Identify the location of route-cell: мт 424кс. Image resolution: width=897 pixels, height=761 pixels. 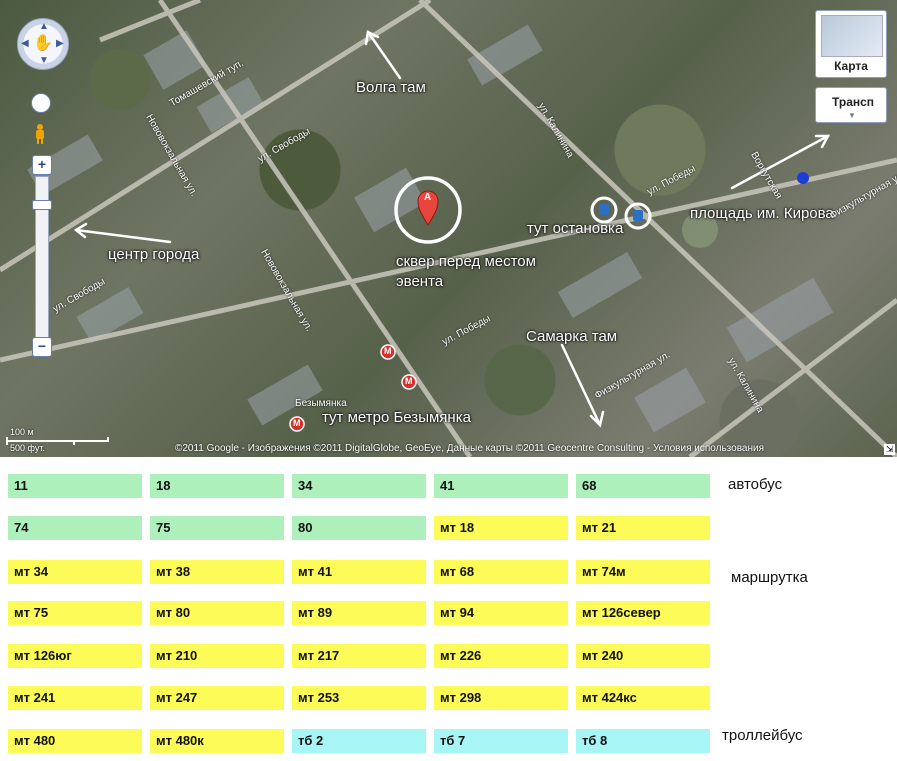
(643, 698).